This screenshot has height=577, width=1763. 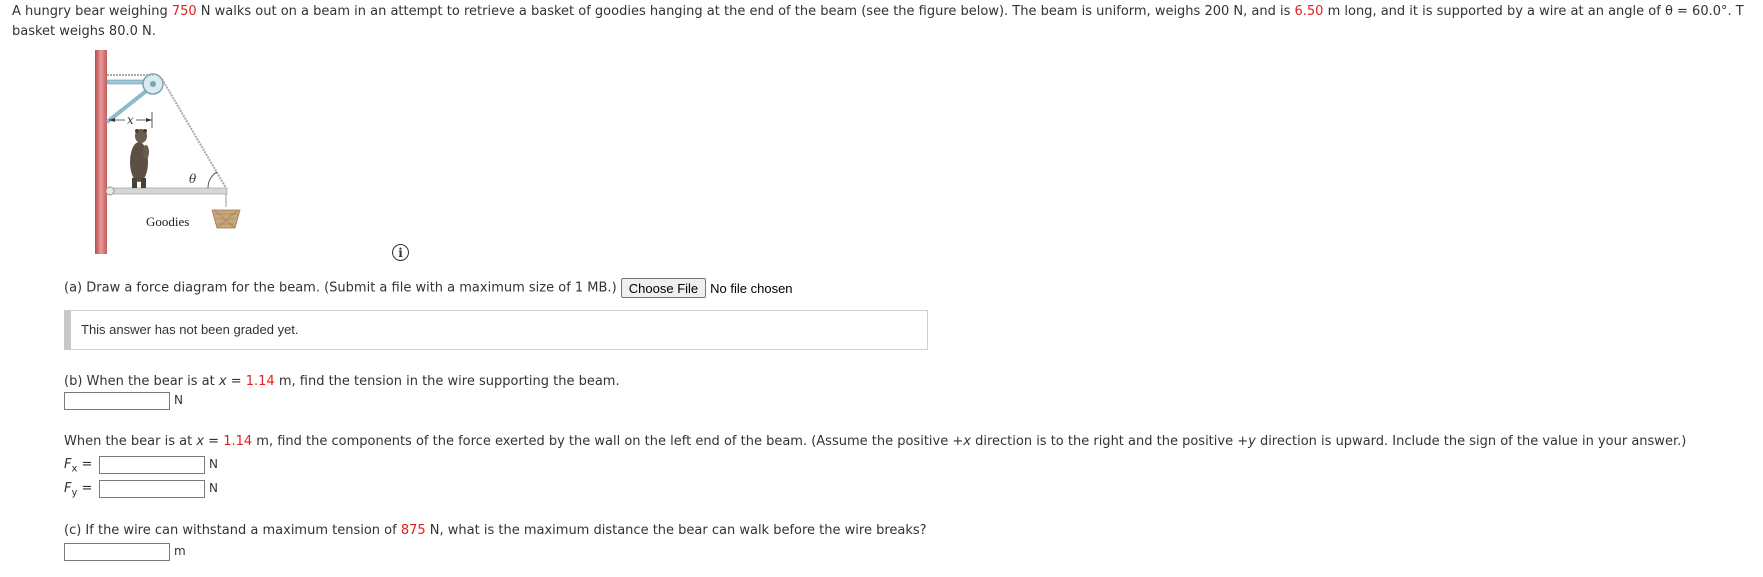 I want to click on beam-length-value: 6.50, so click(x=1309, y=11).